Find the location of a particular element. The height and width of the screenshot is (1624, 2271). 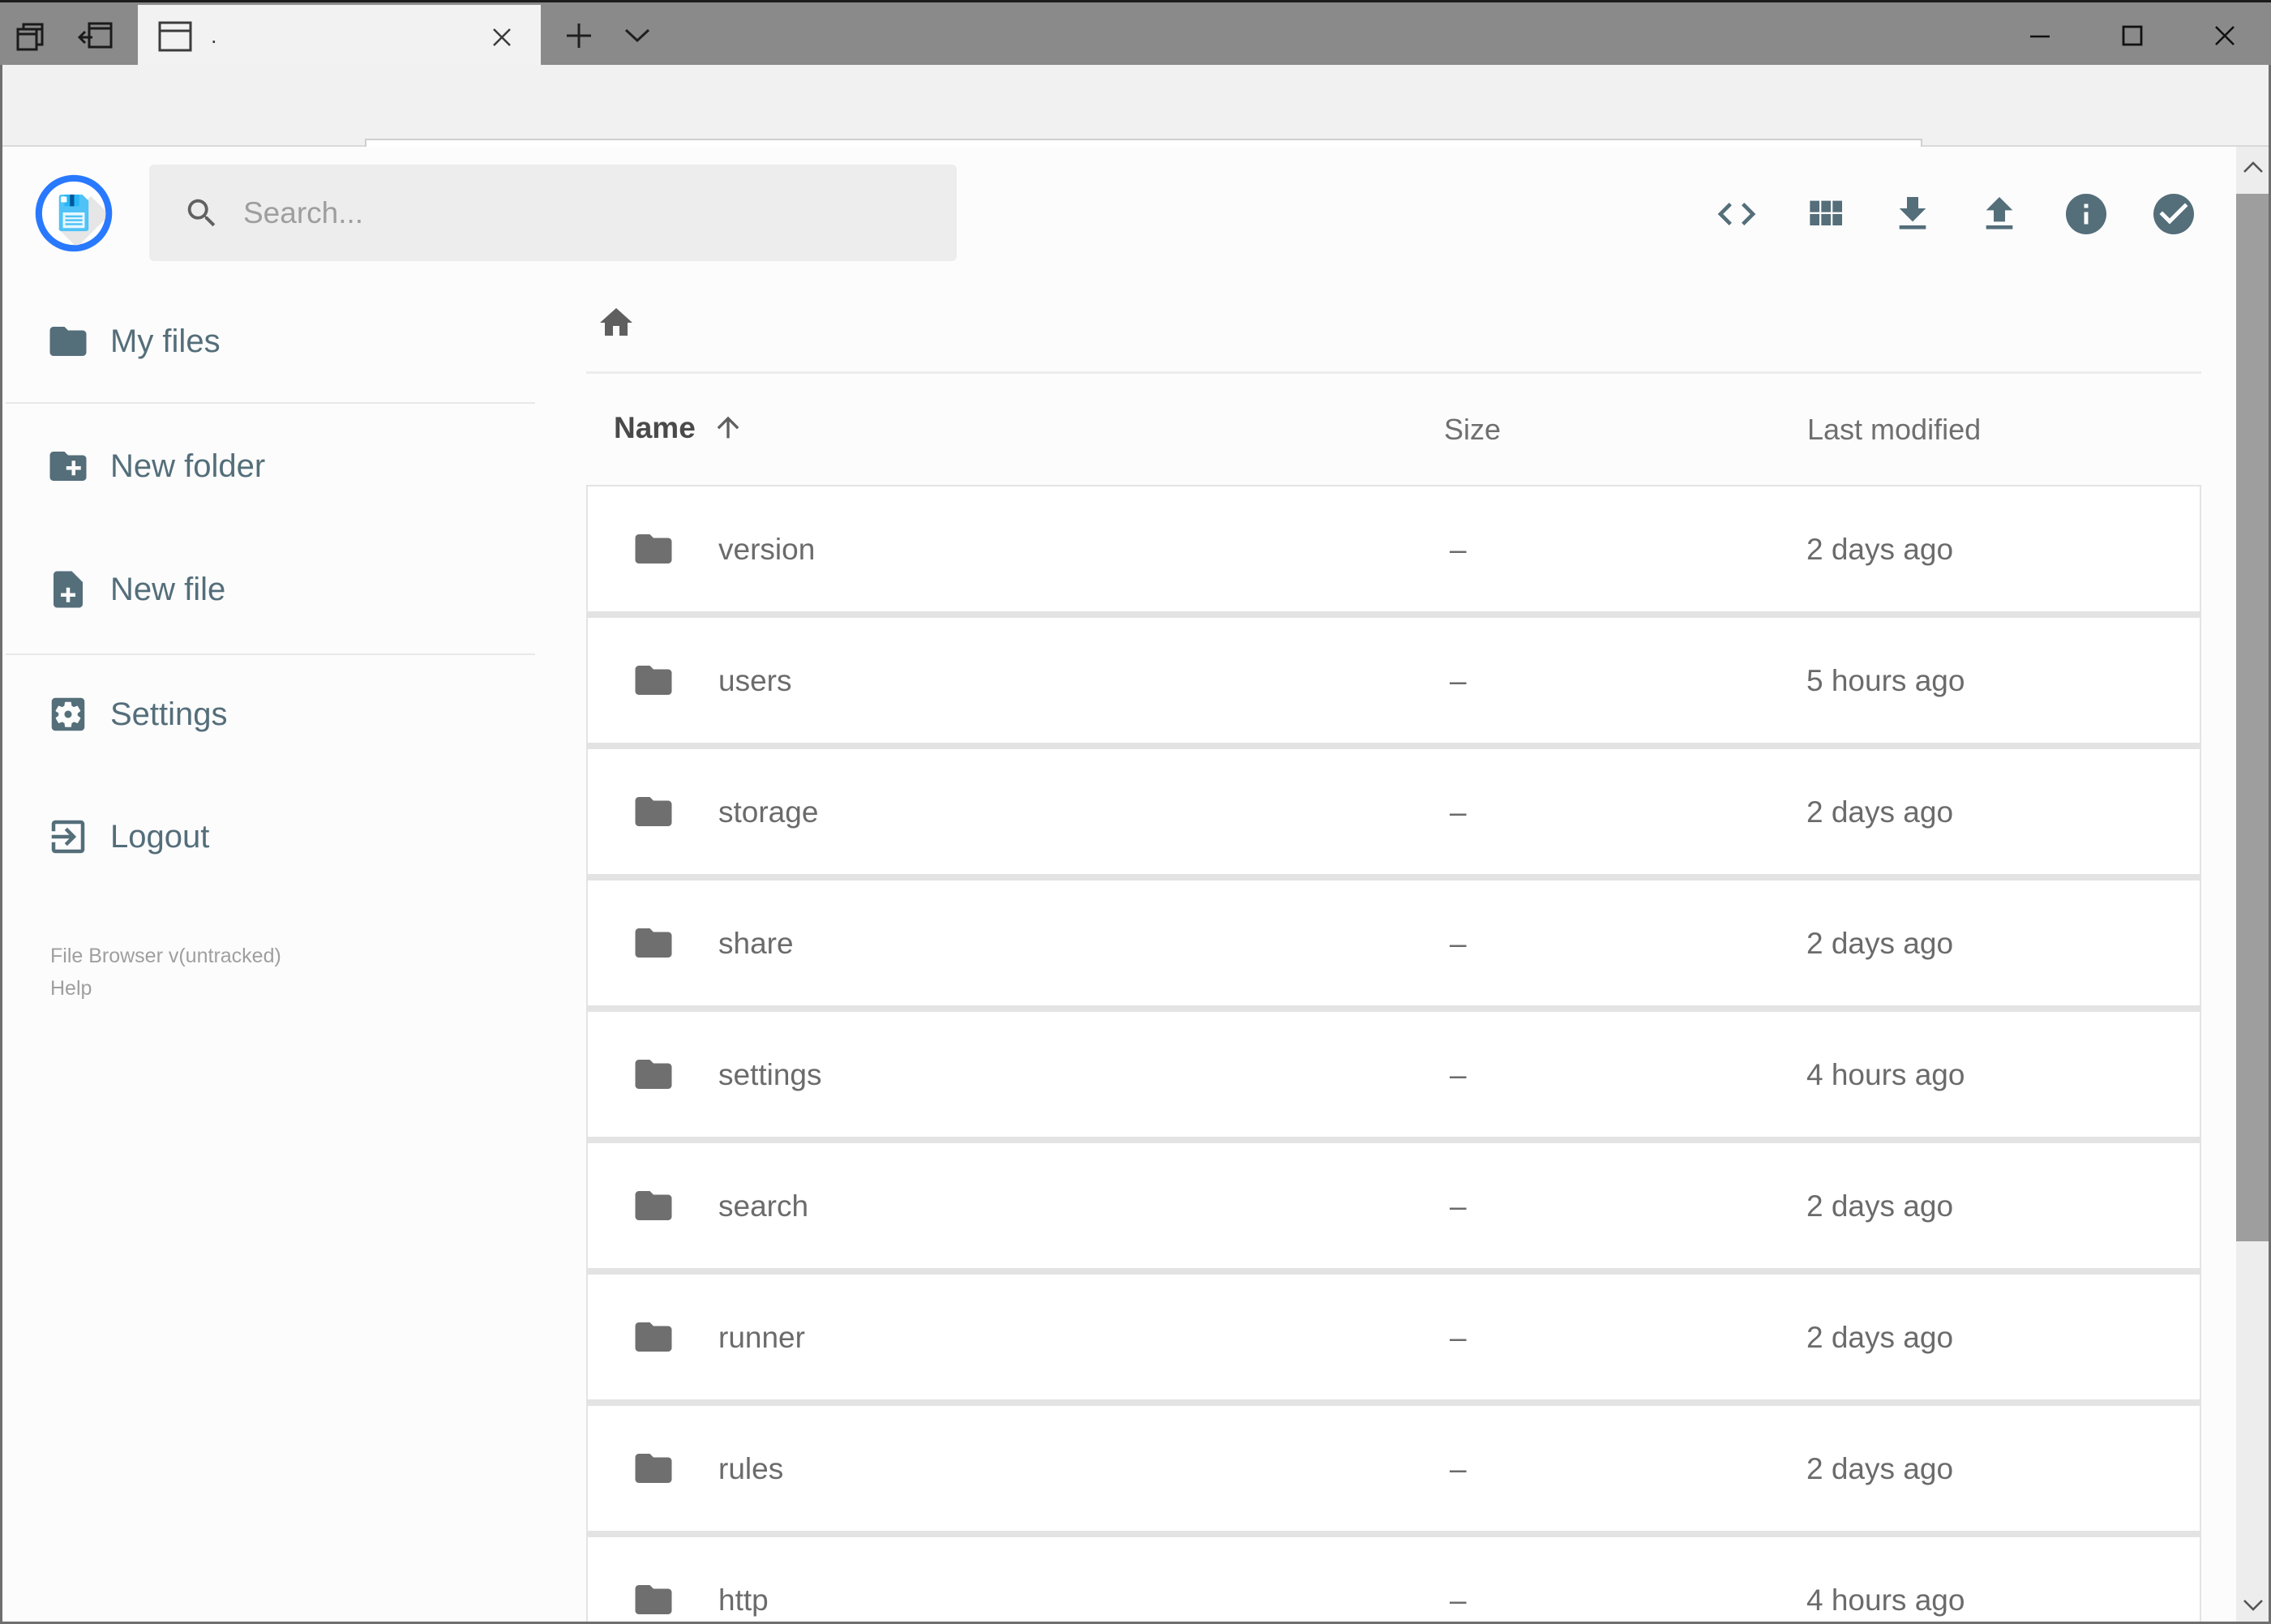

new-folder-icon is located at coordinates (45, 466).